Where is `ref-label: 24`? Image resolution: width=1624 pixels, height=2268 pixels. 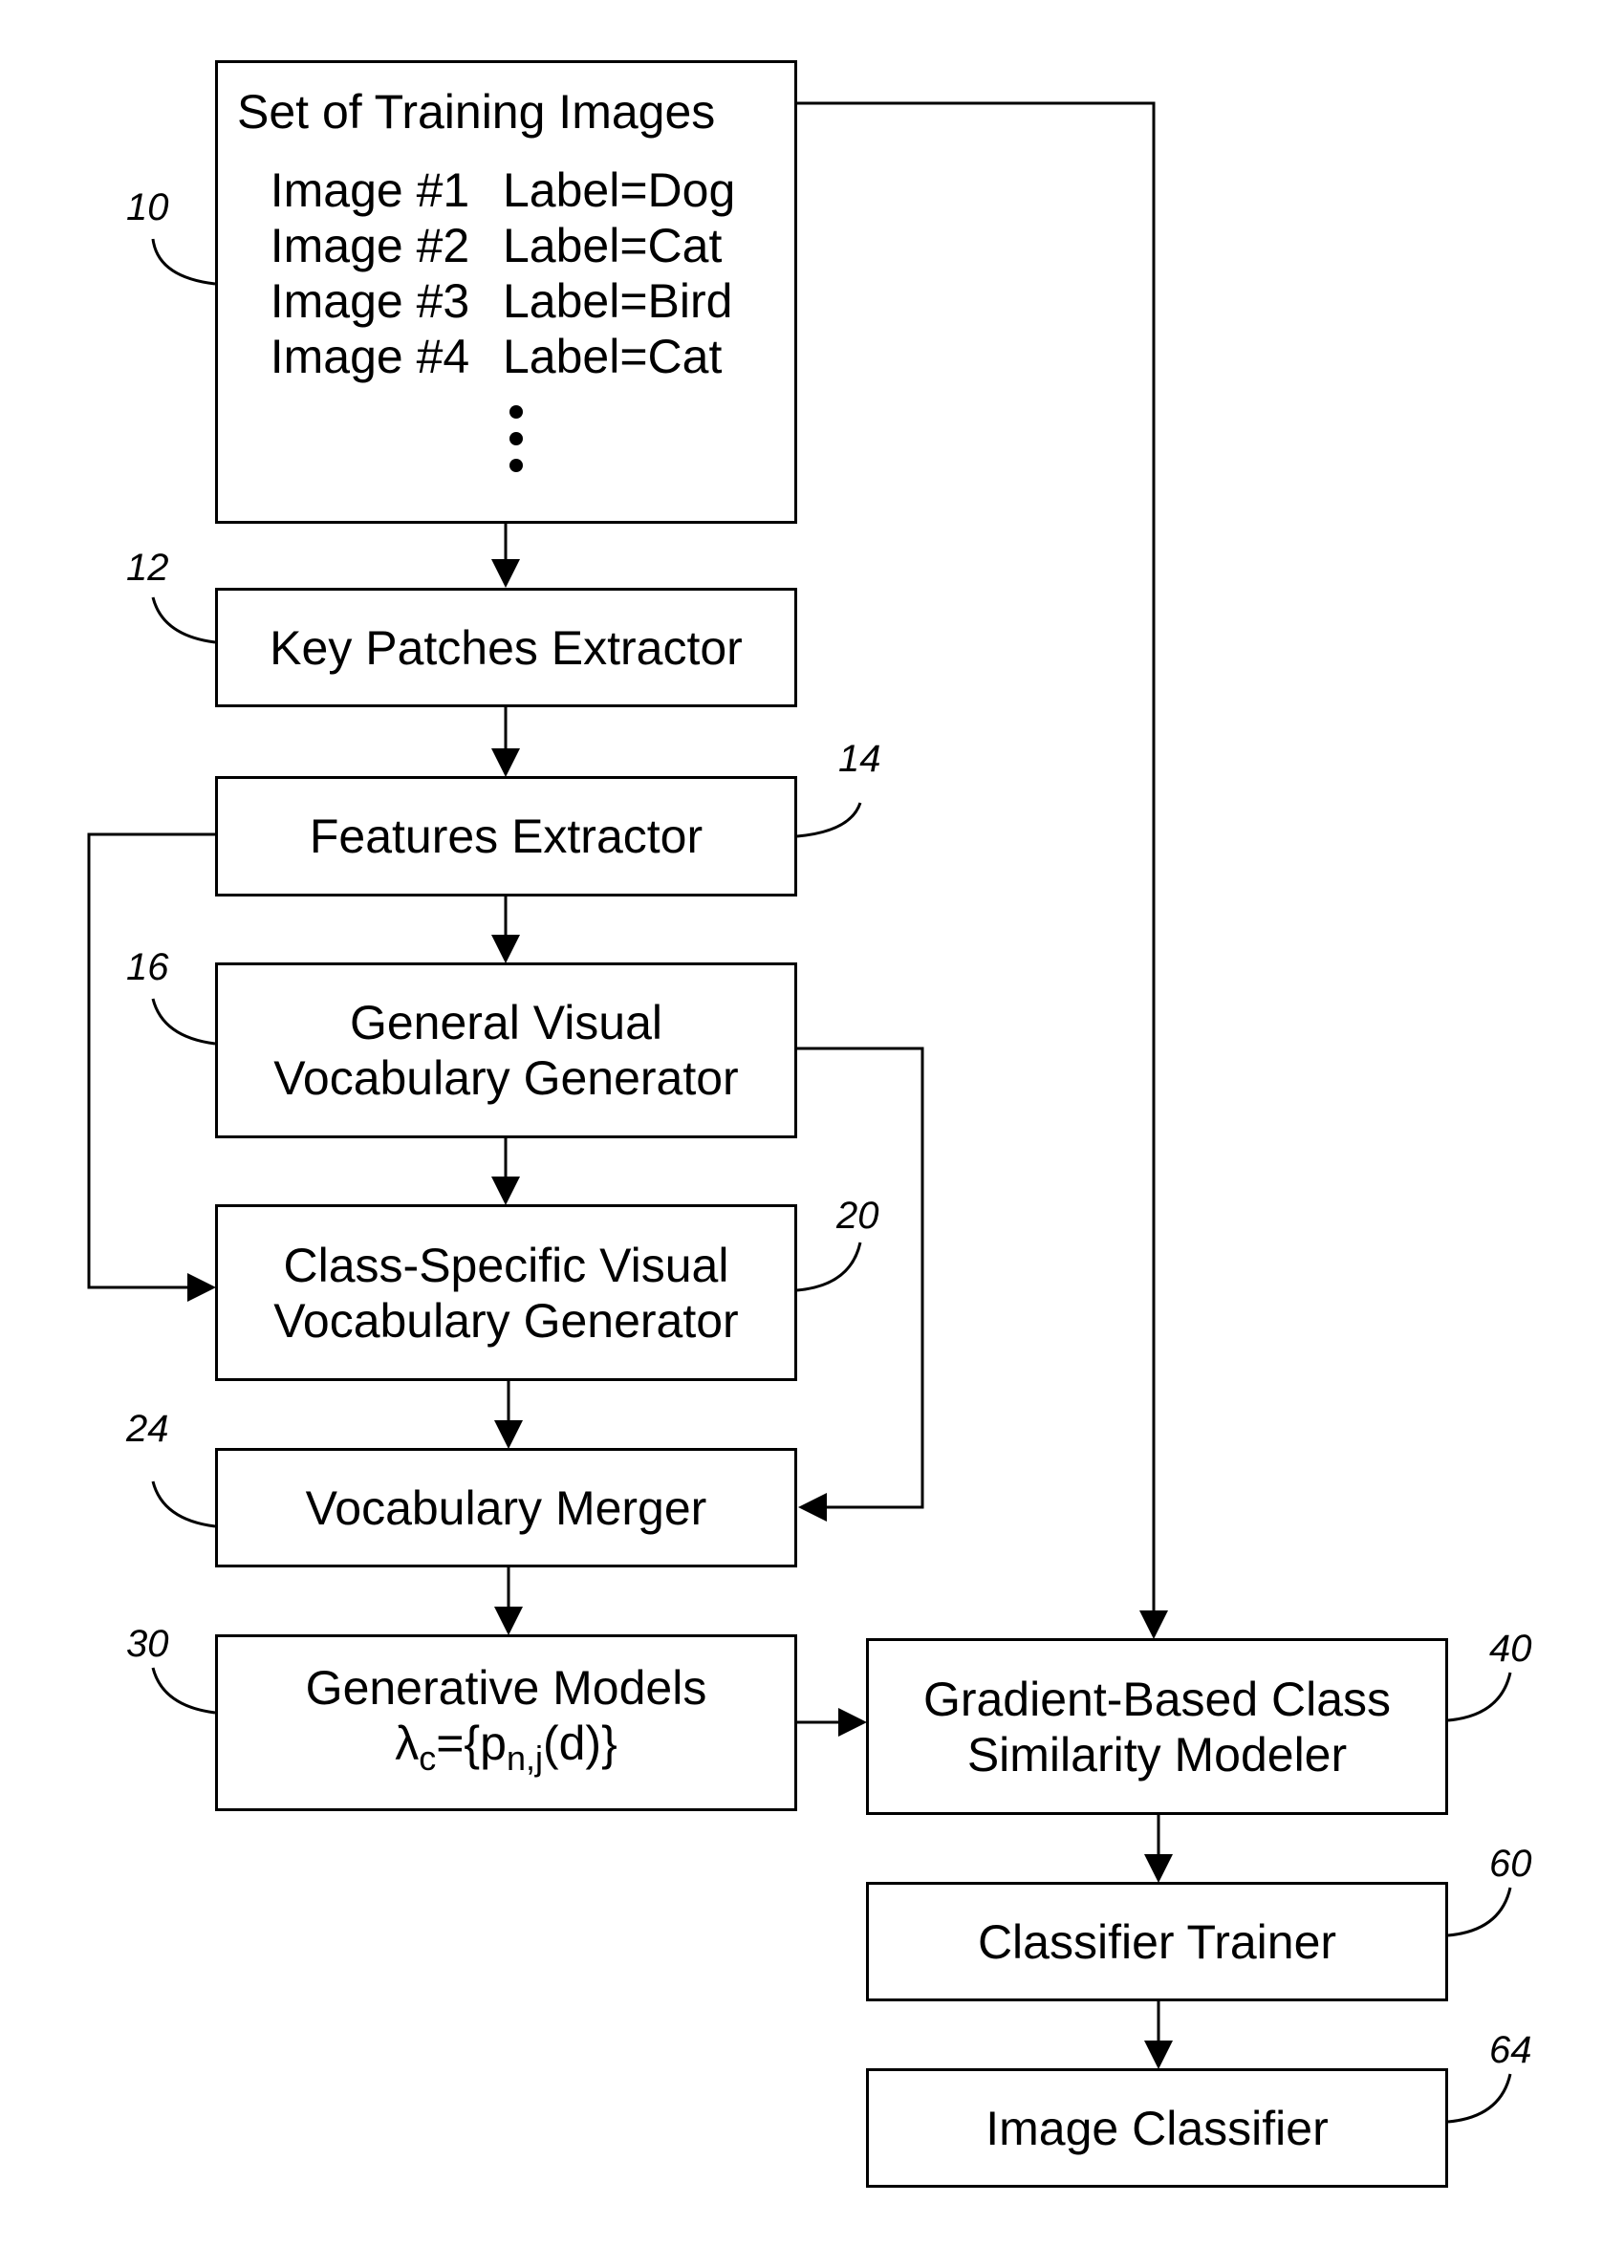
ref-label: 24 is located at coordinates (148, 1429).